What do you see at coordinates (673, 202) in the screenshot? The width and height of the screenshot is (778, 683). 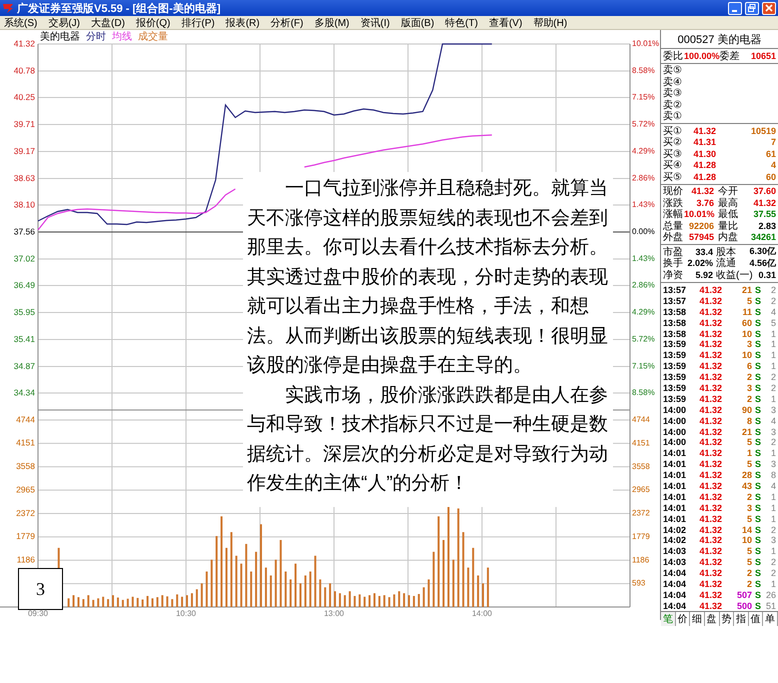 I see `quote-label: 涨跌` at bounding box center [673, 202].